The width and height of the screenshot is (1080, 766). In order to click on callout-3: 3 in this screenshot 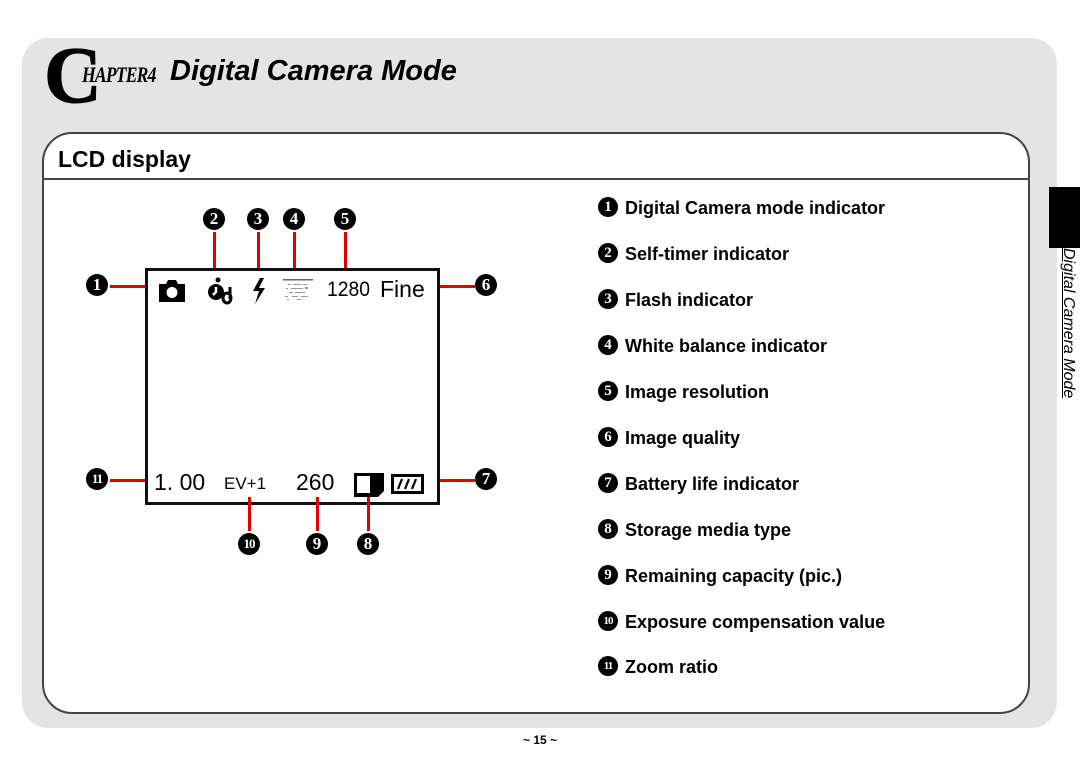, I will do `click(258, 219)`.